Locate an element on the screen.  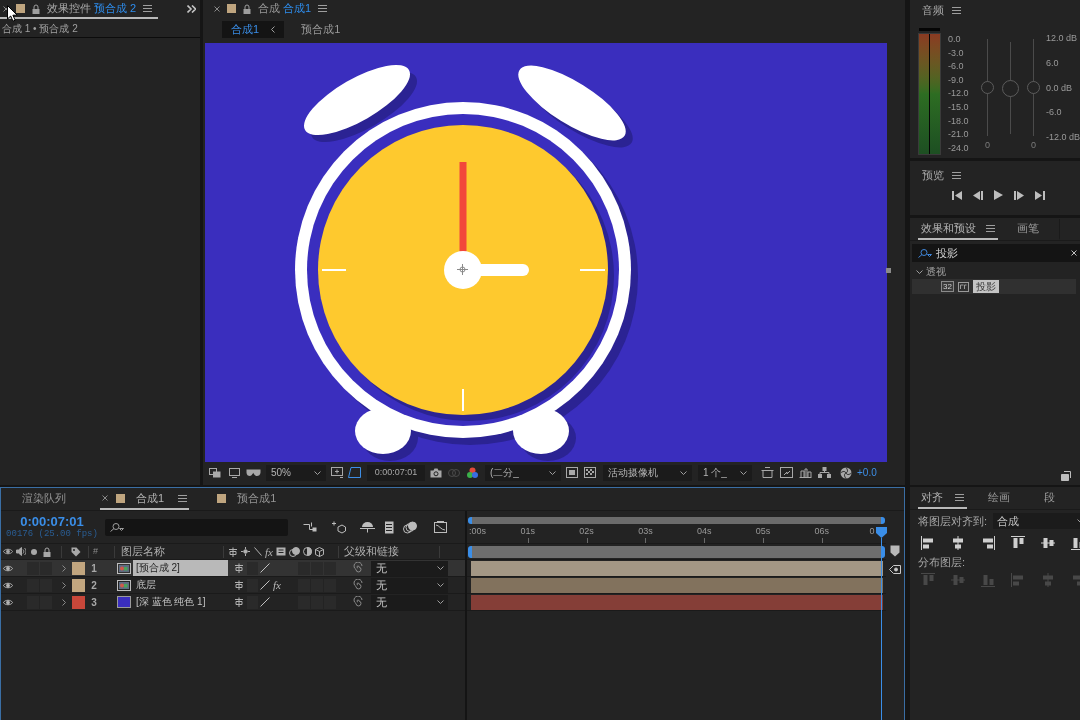
current-timecode: 0:00:07:01 is located at coordinates (52, 521).